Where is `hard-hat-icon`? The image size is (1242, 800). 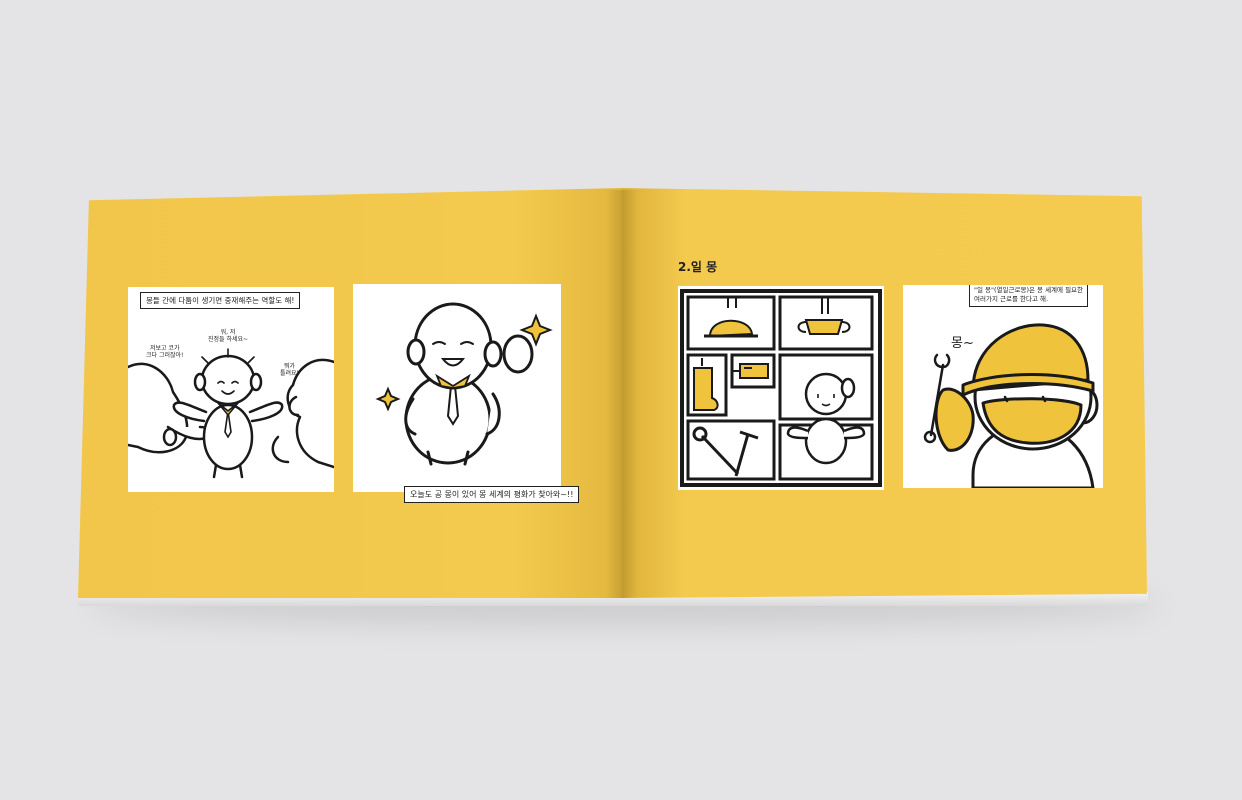 hard-hat-icon is located at coordinates (731, 317).